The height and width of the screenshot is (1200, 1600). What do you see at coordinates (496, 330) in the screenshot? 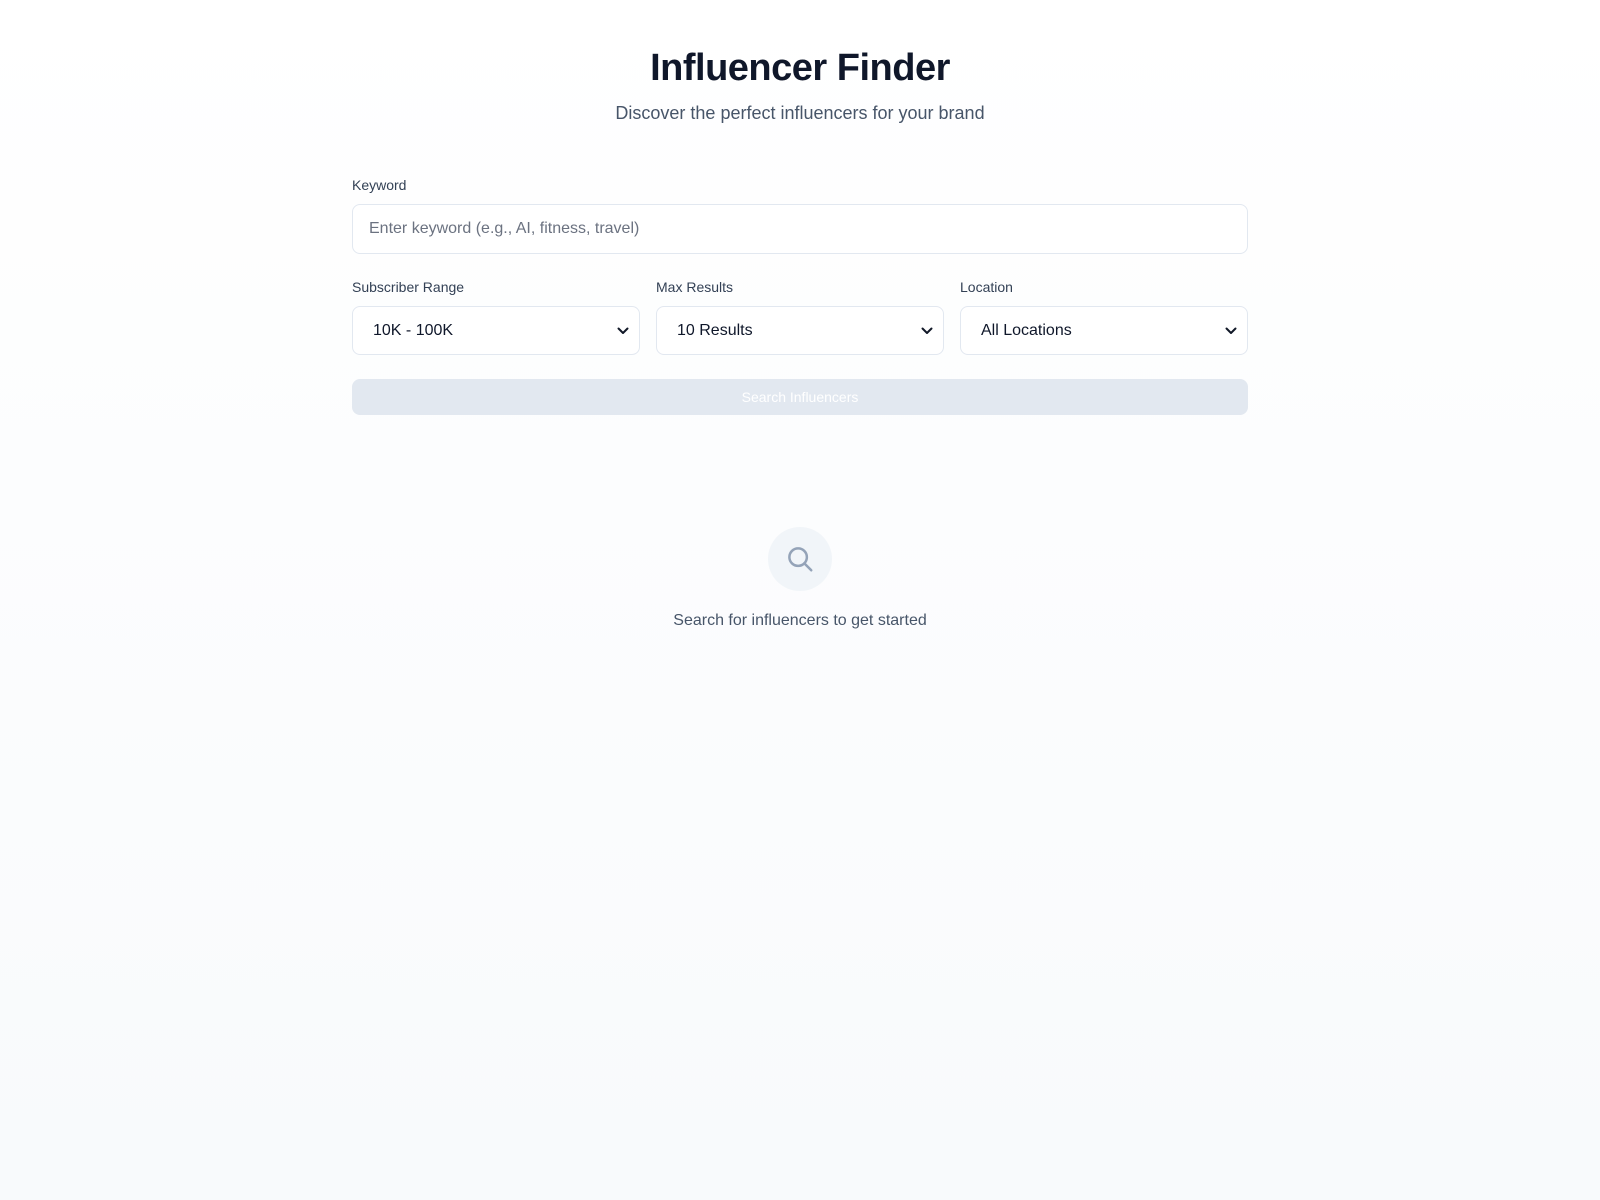
I see `subscriber-range-select: 10K - 100K` at bounding box center [496, 330].